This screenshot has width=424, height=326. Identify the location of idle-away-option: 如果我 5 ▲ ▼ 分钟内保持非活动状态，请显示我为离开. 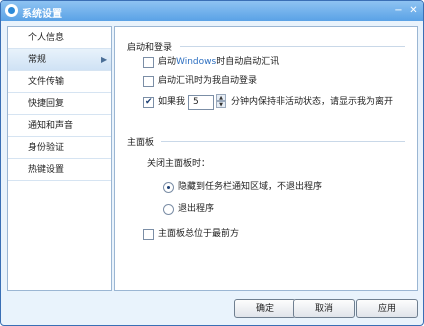
(278, 102).